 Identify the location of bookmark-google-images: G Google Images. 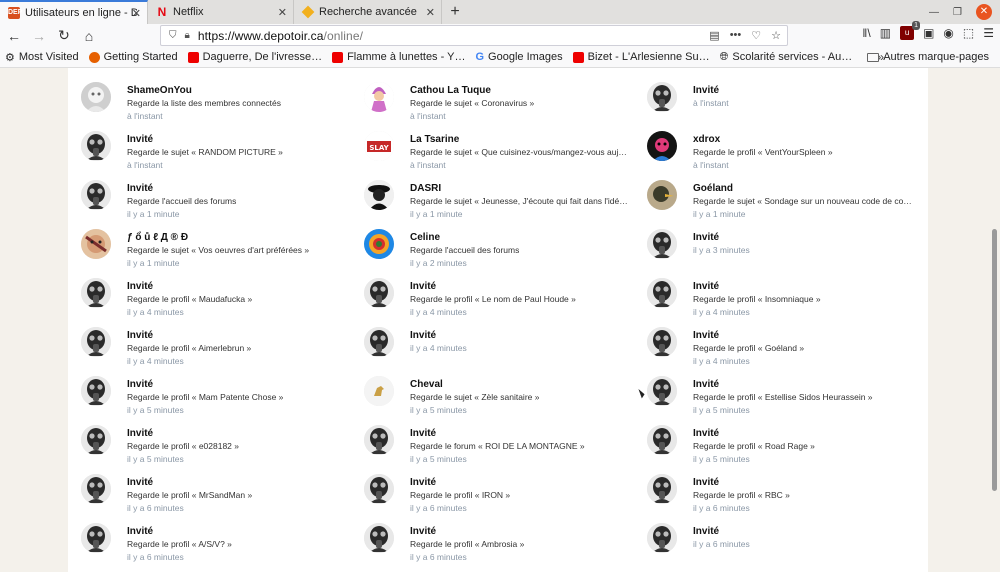
(518, 57).